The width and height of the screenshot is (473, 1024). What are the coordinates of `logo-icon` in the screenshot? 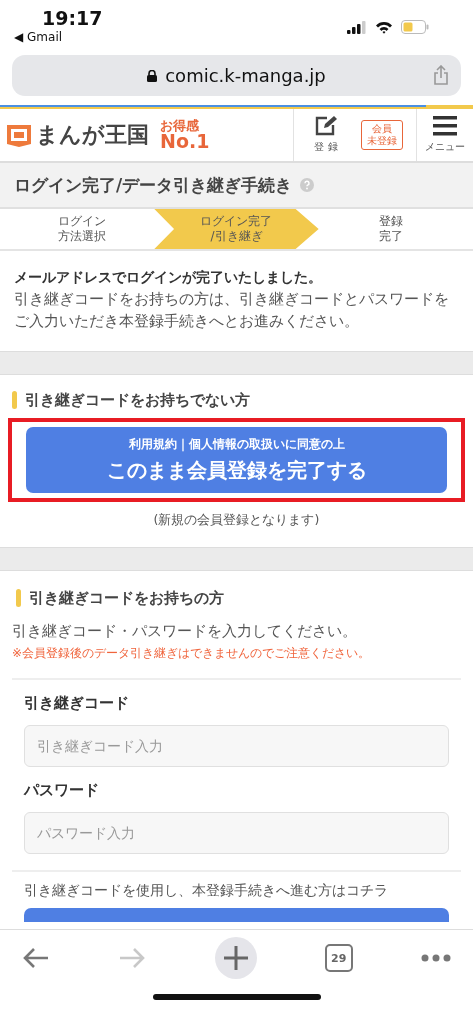 It's located at (19, 135).